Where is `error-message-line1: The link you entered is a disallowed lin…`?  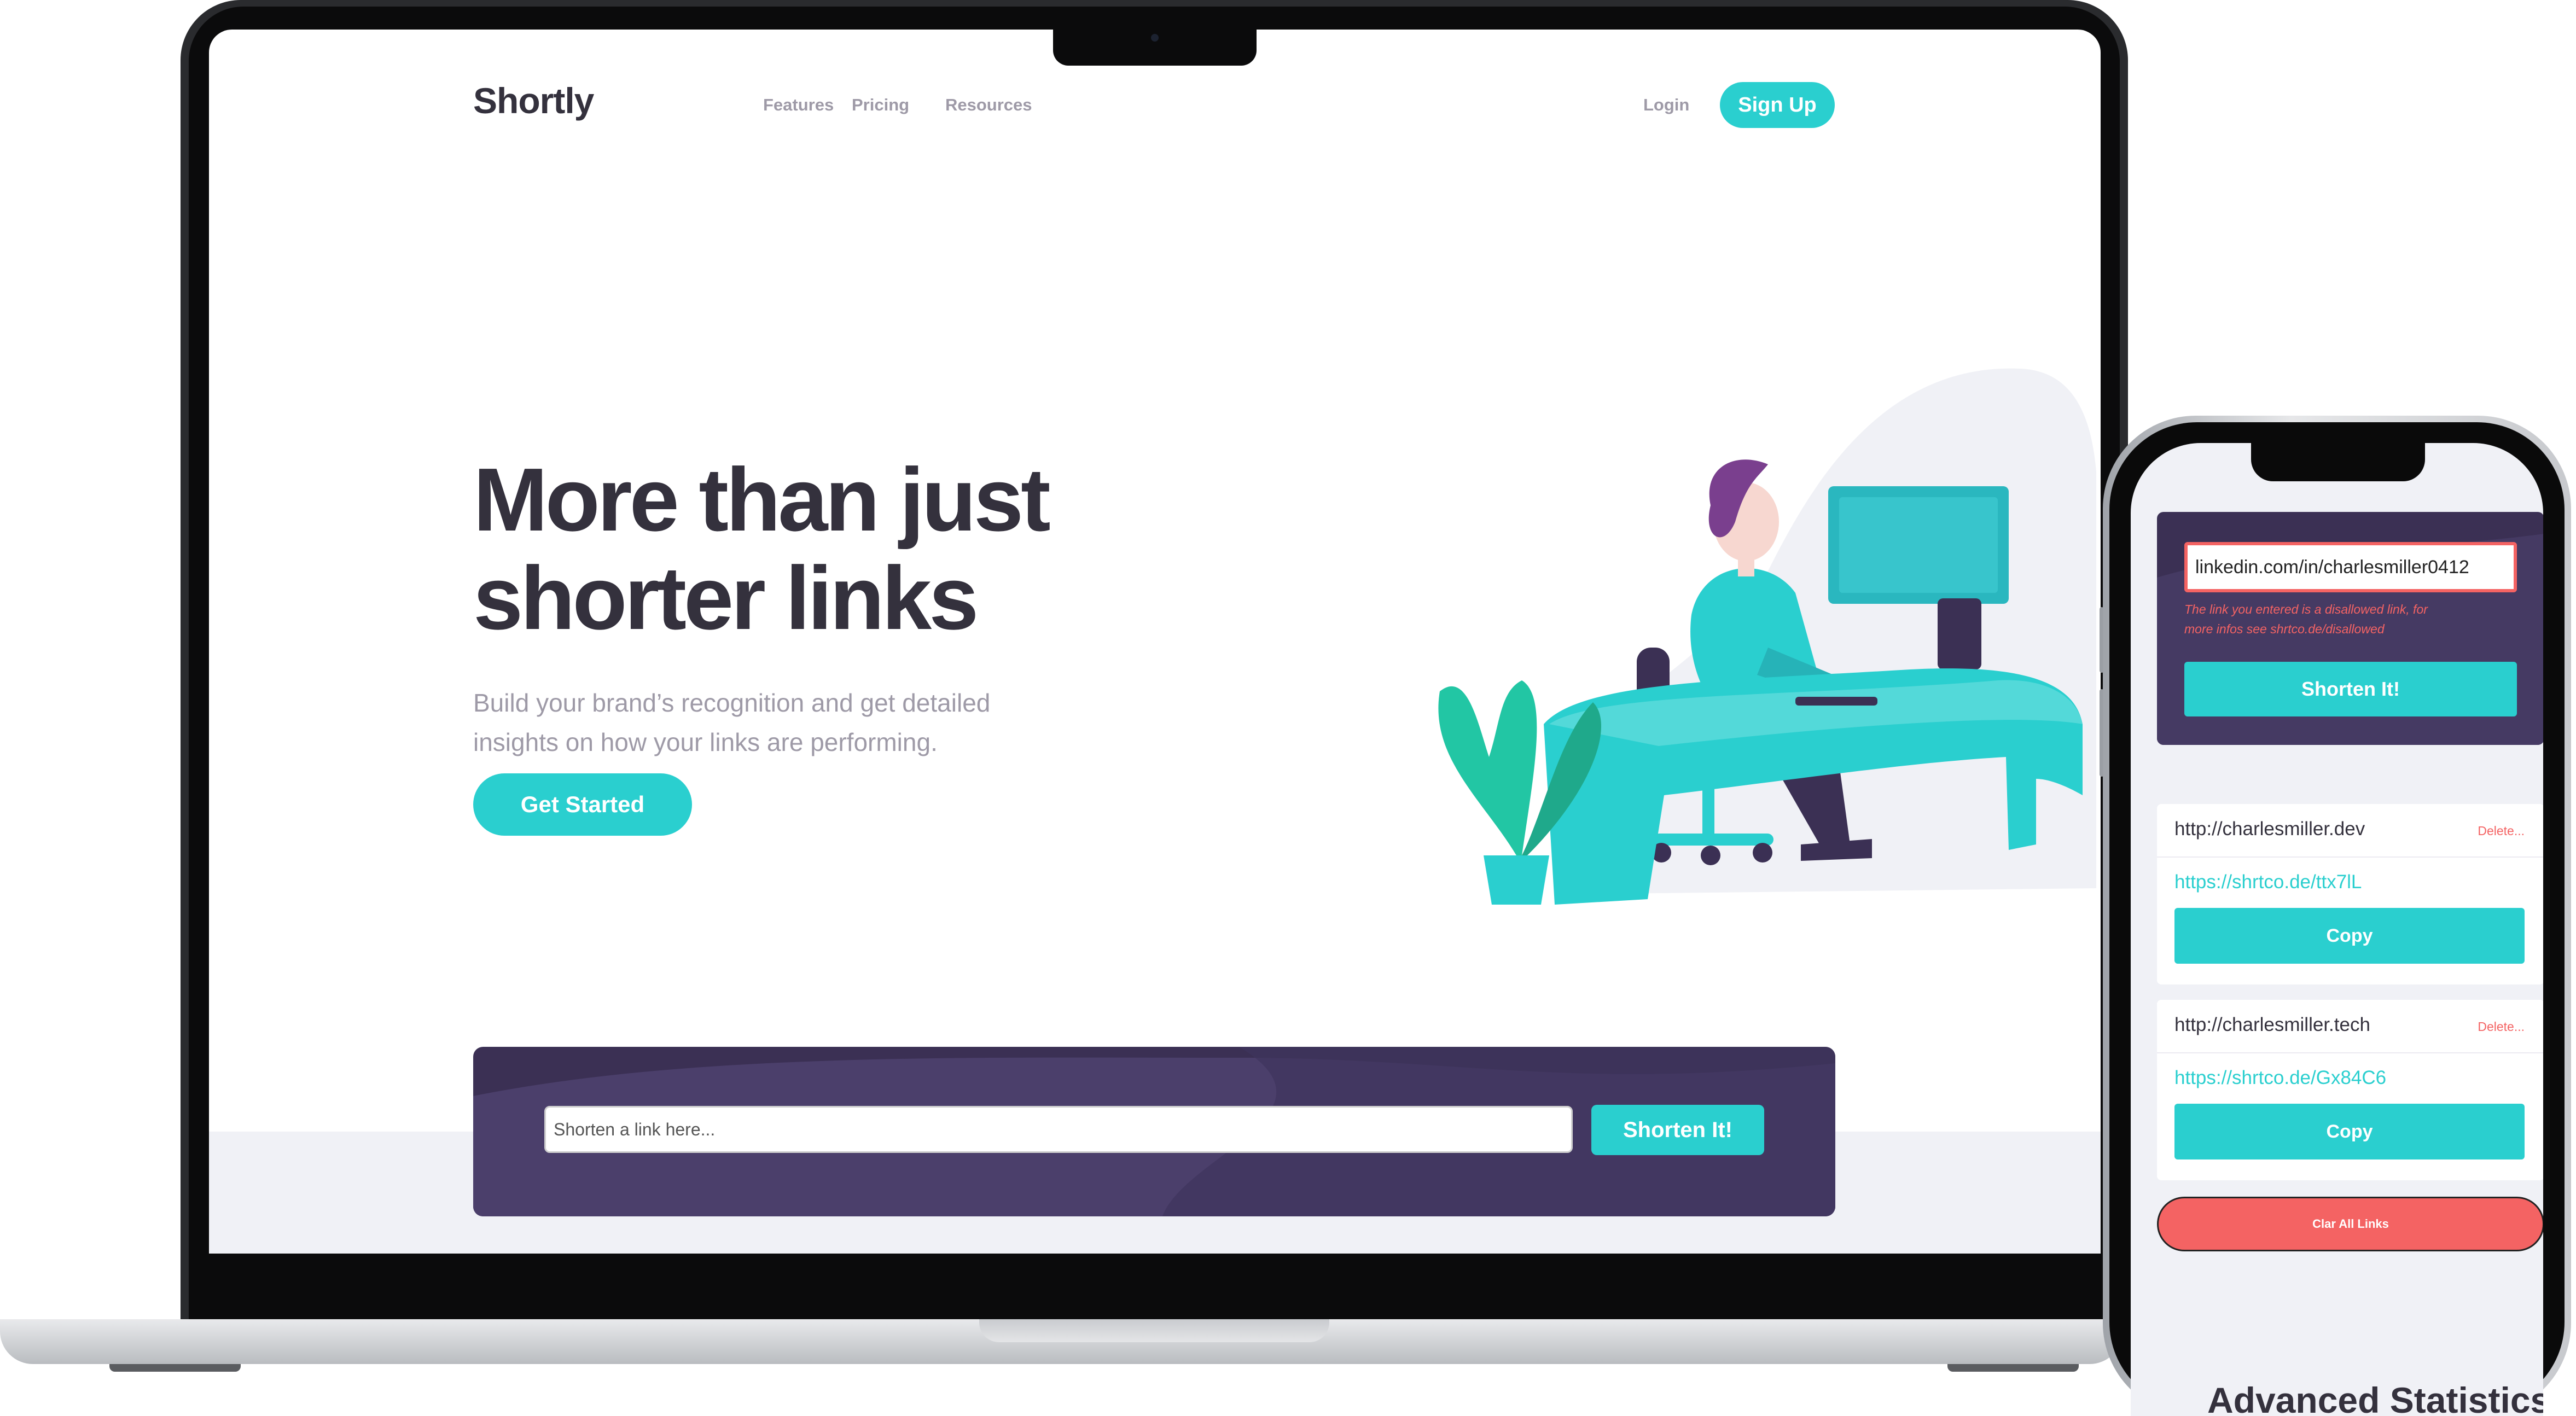 error-message-line1: The link you entered is a disallowed lin… is located at coordinates (2306, 609).